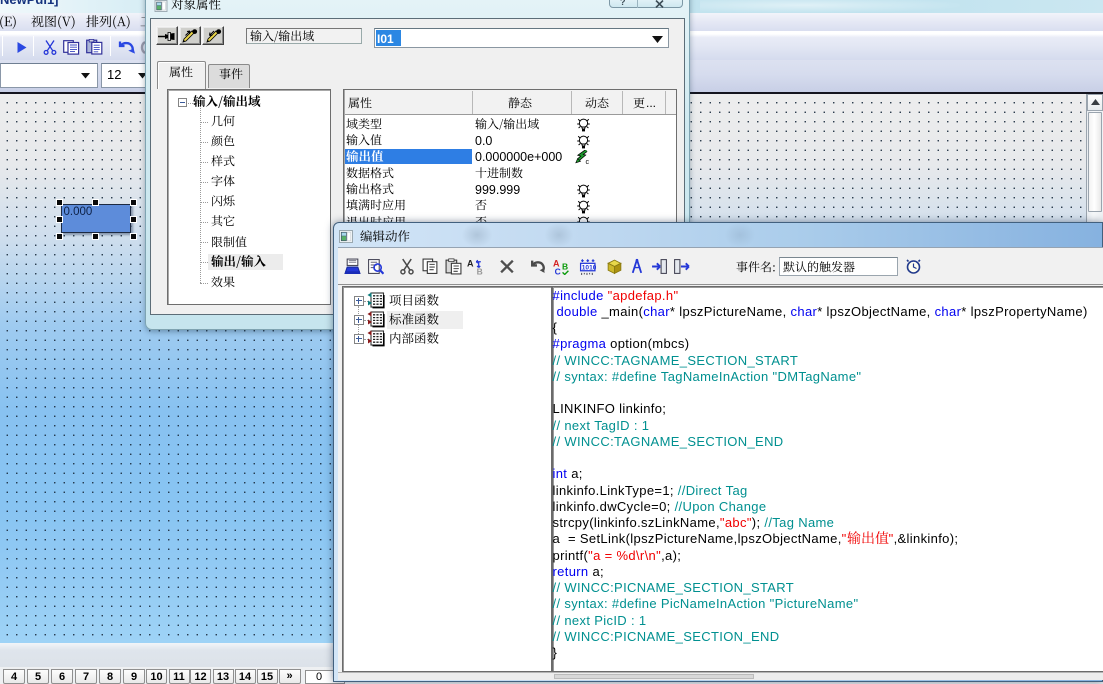 The width and height of the screenshot is (1103, 684). I want to click on svg-text: C, so click(558, 270).